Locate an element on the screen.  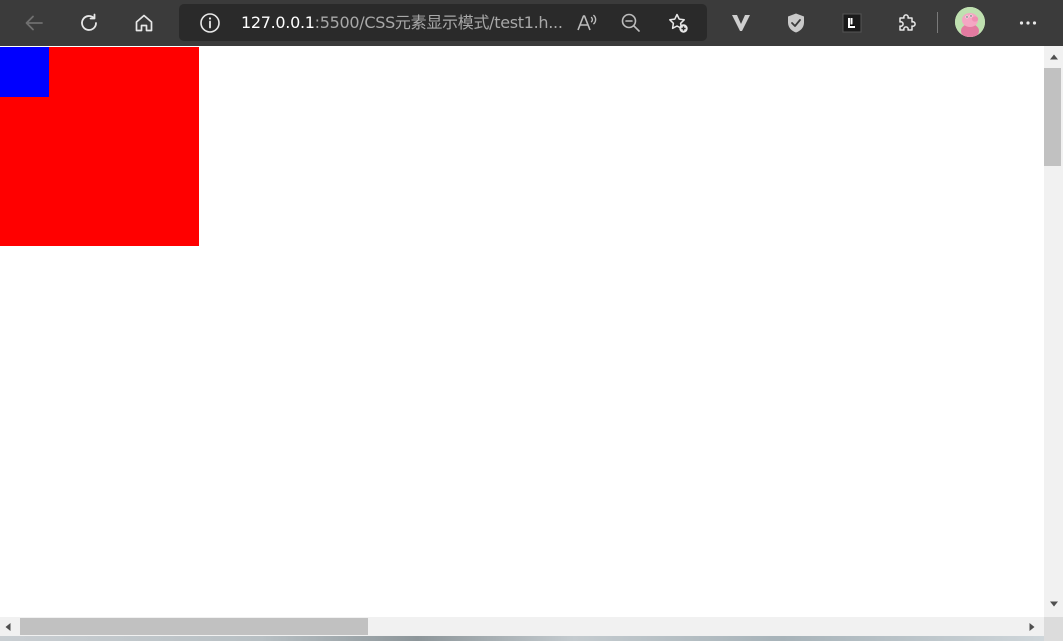
home-button is located at coordinates (144, 23).